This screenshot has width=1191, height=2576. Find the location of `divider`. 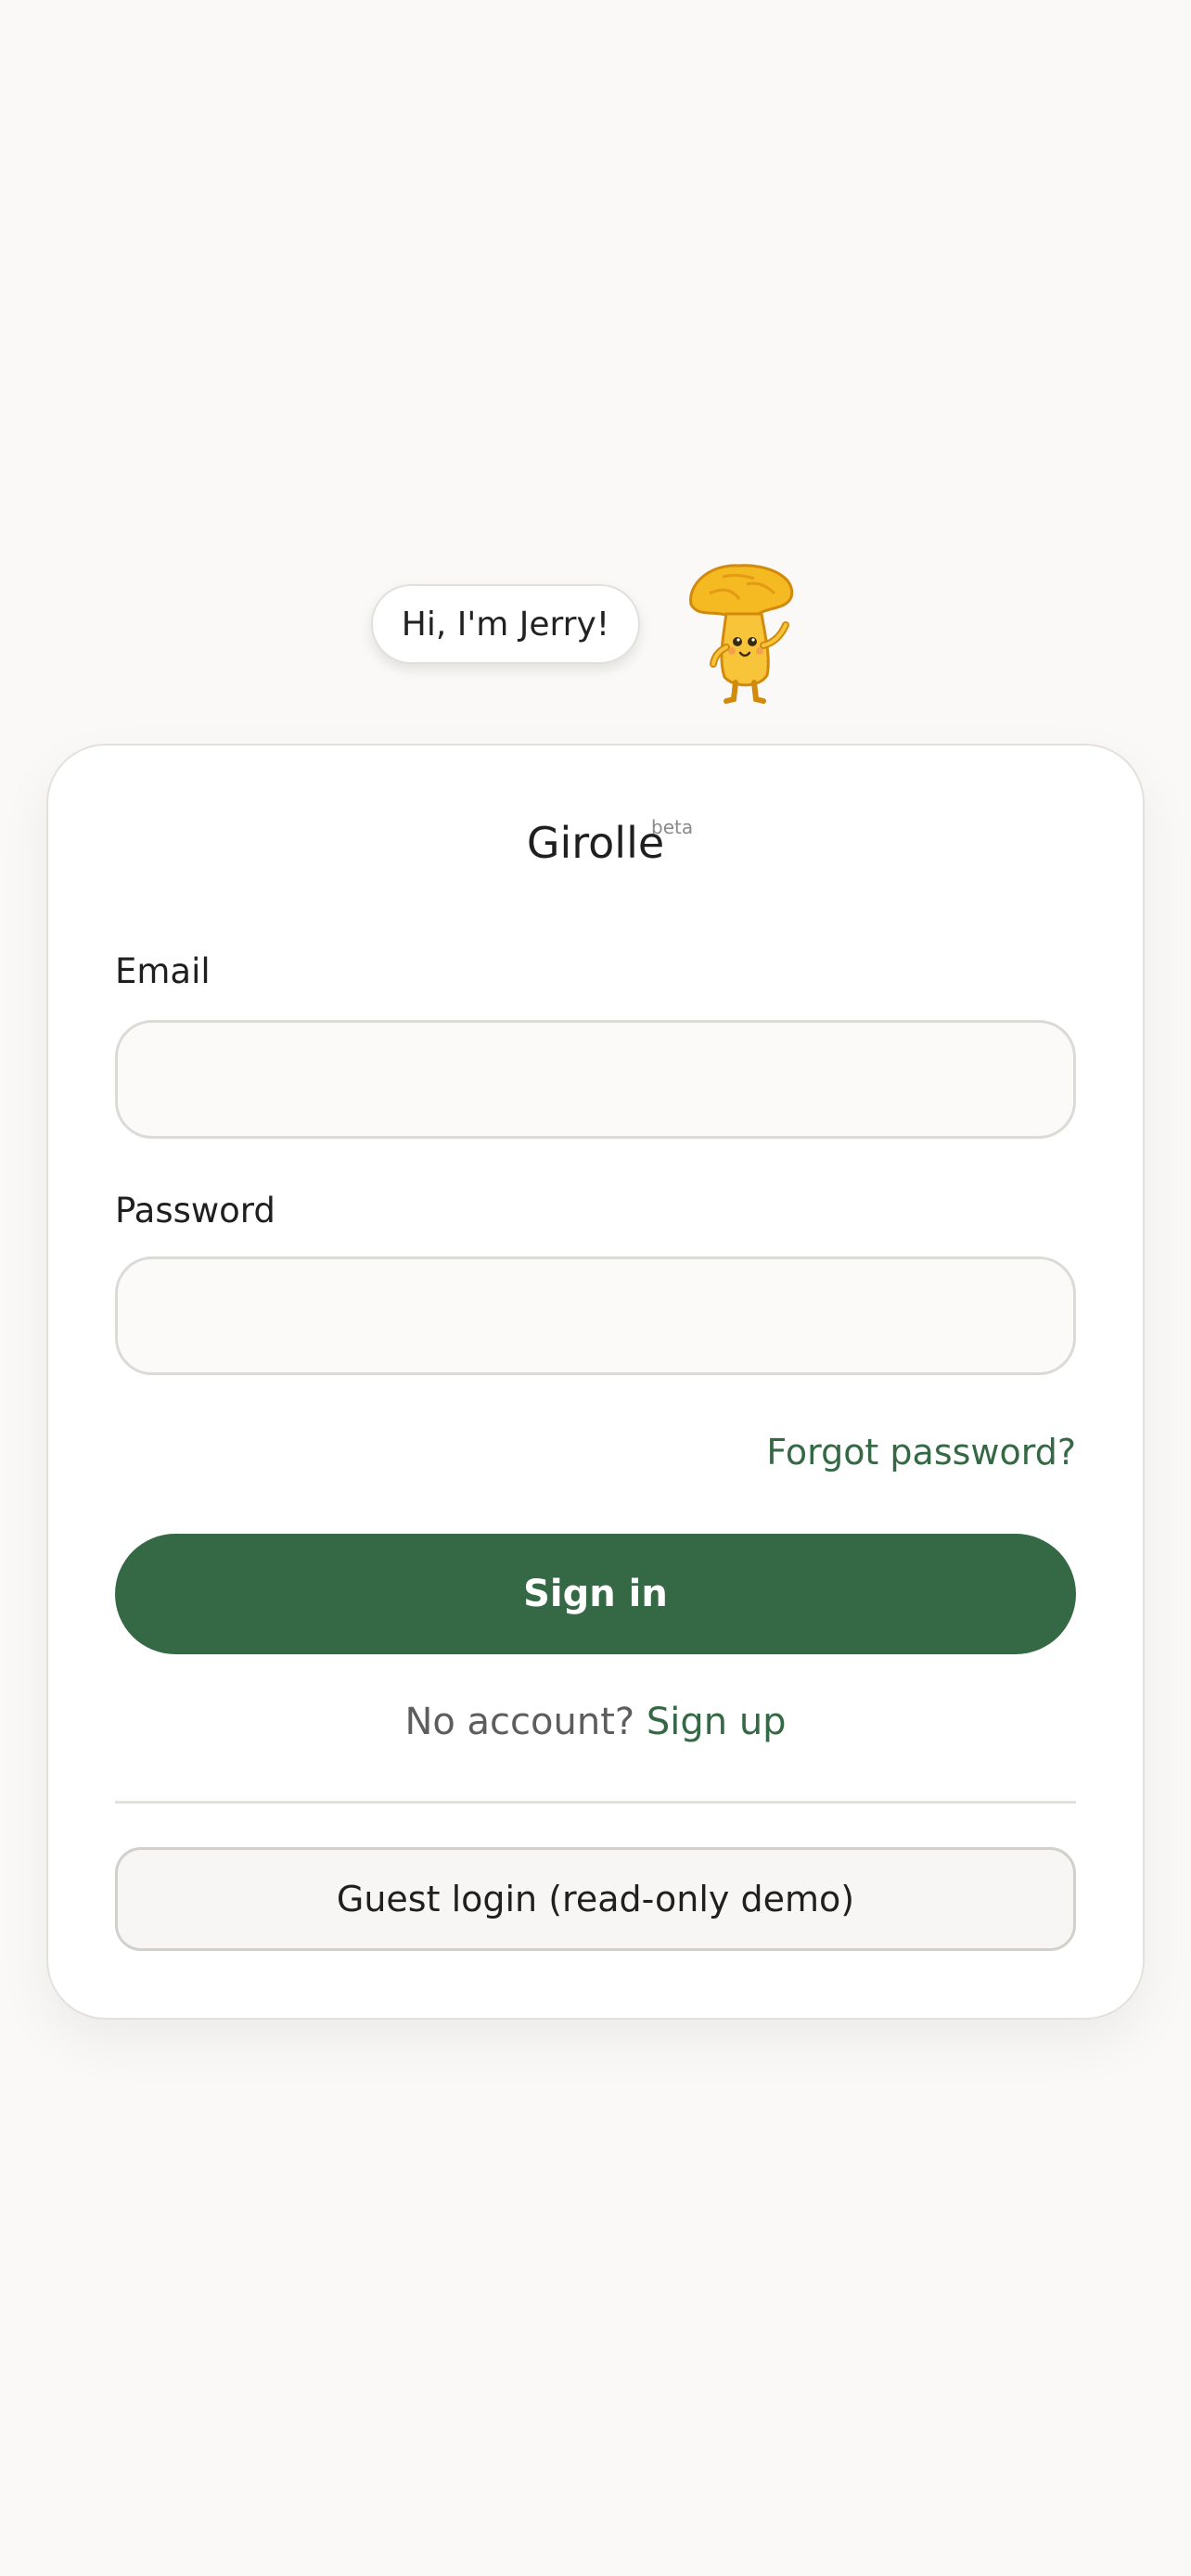

divider is located at coordinates (595, 1802).